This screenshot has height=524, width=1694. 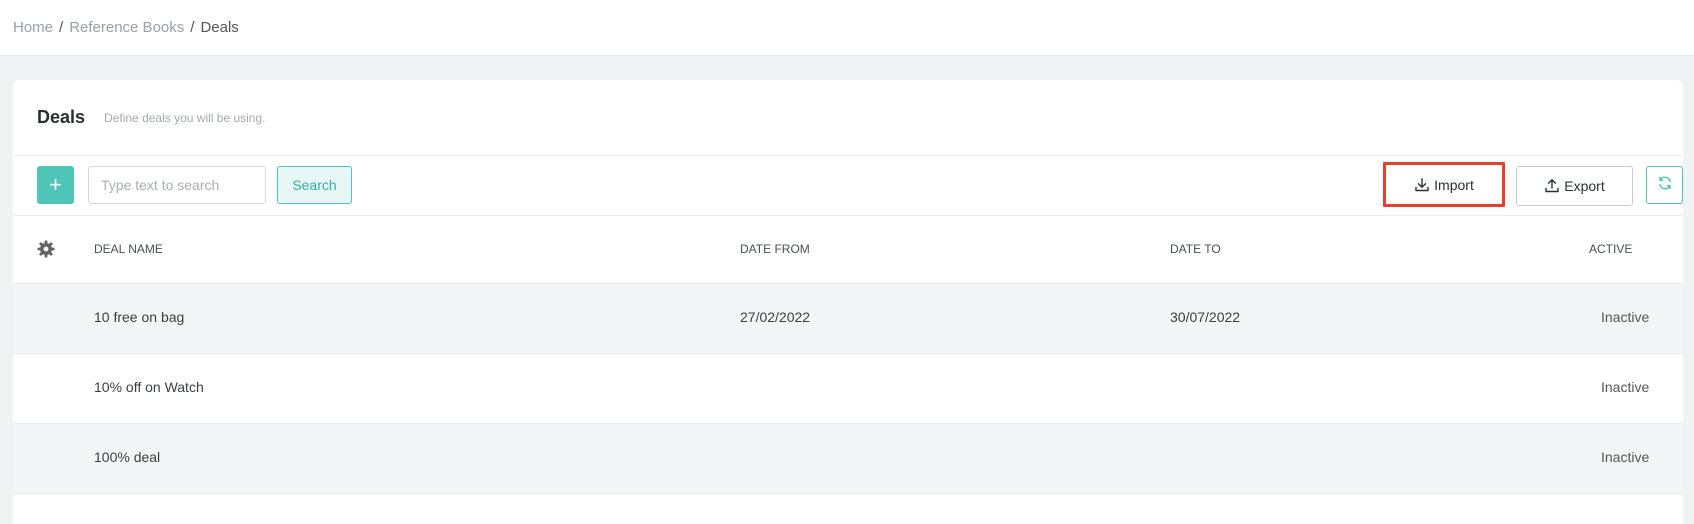 What do you see at coordinates (139, 317) in the screenshot?
I see `deal-name-cell: 10 free on bag` at bounding box center [139, 317].